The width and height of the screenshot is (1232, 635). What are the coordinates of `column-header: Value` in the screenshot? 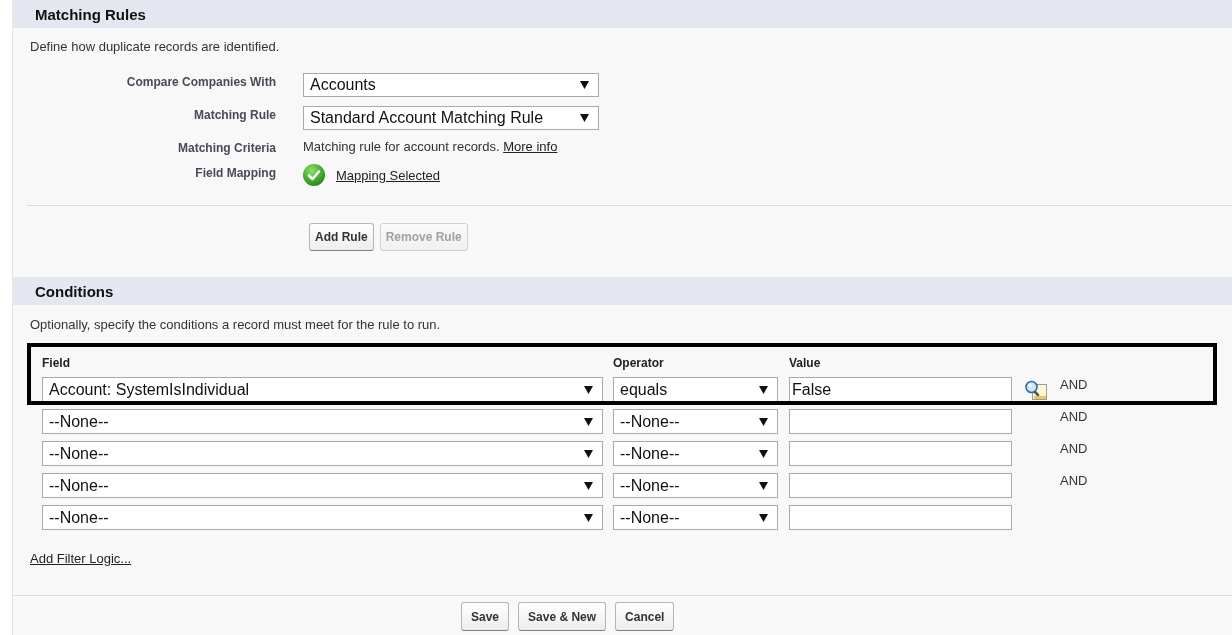 It's located at (805, 363).